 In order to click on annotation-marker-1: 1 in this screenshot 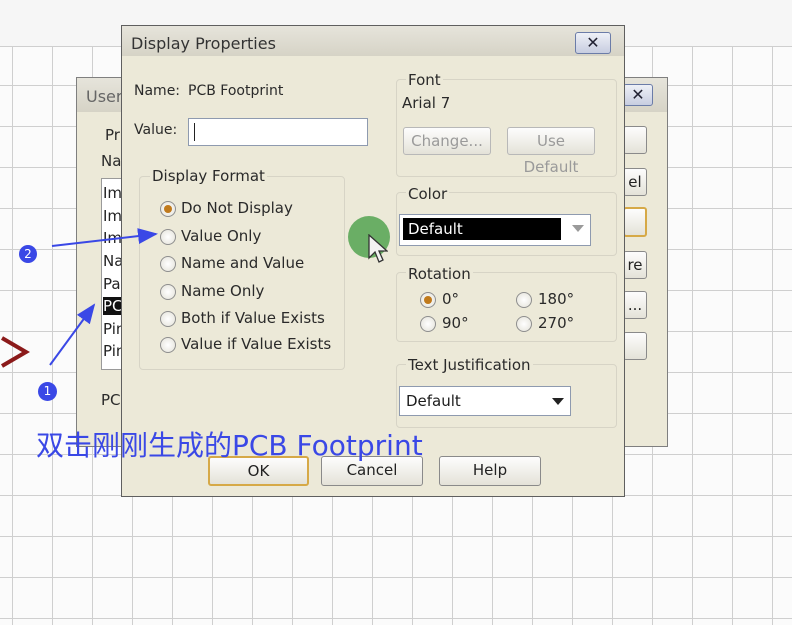, I will do `click(47, 391)`.